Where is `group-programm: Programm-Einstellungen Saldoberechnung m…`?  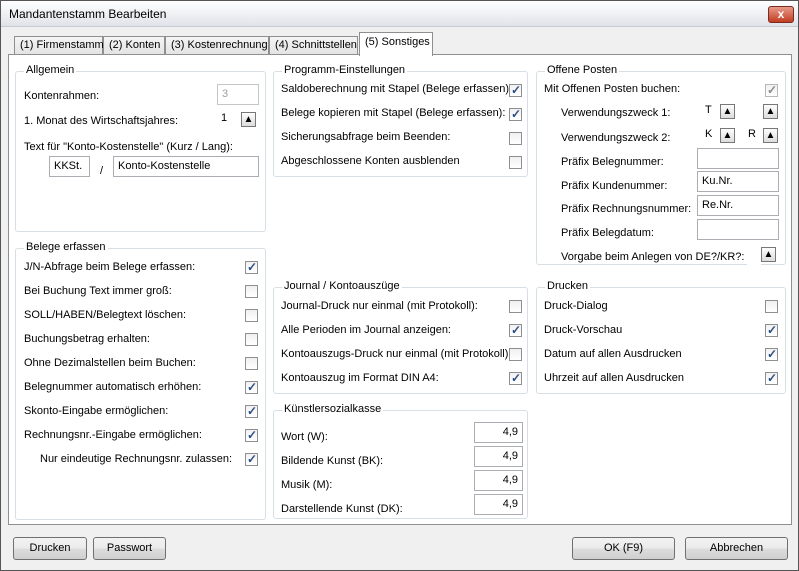 group-programm: Programm-Einstellungen Saldoberechnung m… is located at coordinates (400, 120).